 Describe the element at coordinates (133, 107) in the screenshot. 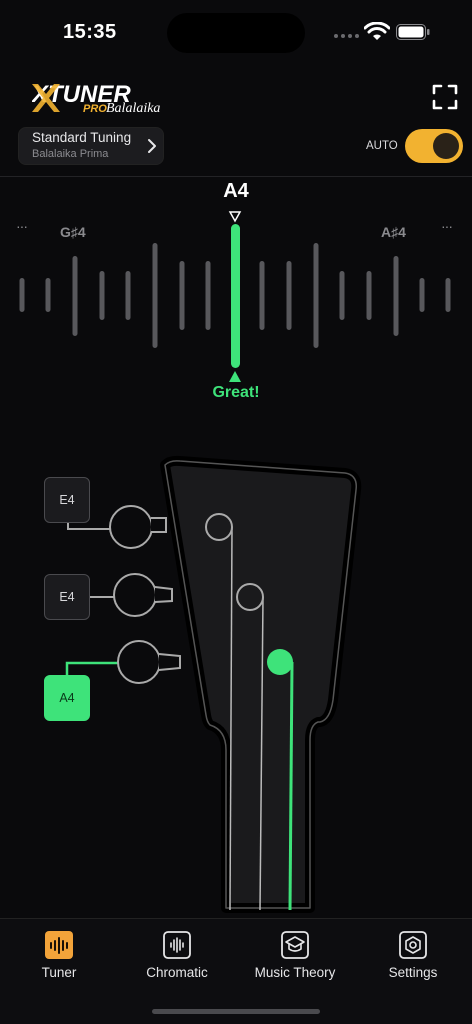

I see `svg-text: Balalaika` at that location.